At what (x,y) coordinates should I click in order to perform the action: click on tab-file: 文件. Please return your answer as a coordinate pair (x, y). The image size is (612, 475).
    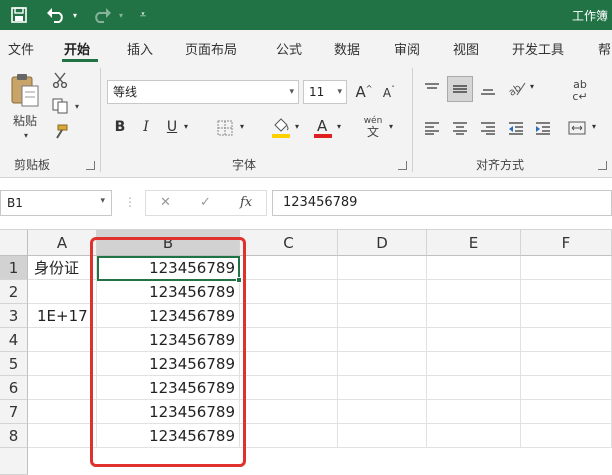
    Looking at the image, I should click on (21, 48).